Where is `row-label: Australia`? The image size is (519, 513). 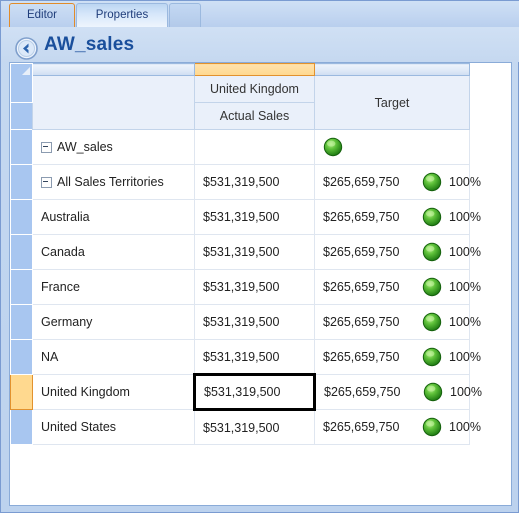
row-label: Australia is located at coordinates (65, 217).